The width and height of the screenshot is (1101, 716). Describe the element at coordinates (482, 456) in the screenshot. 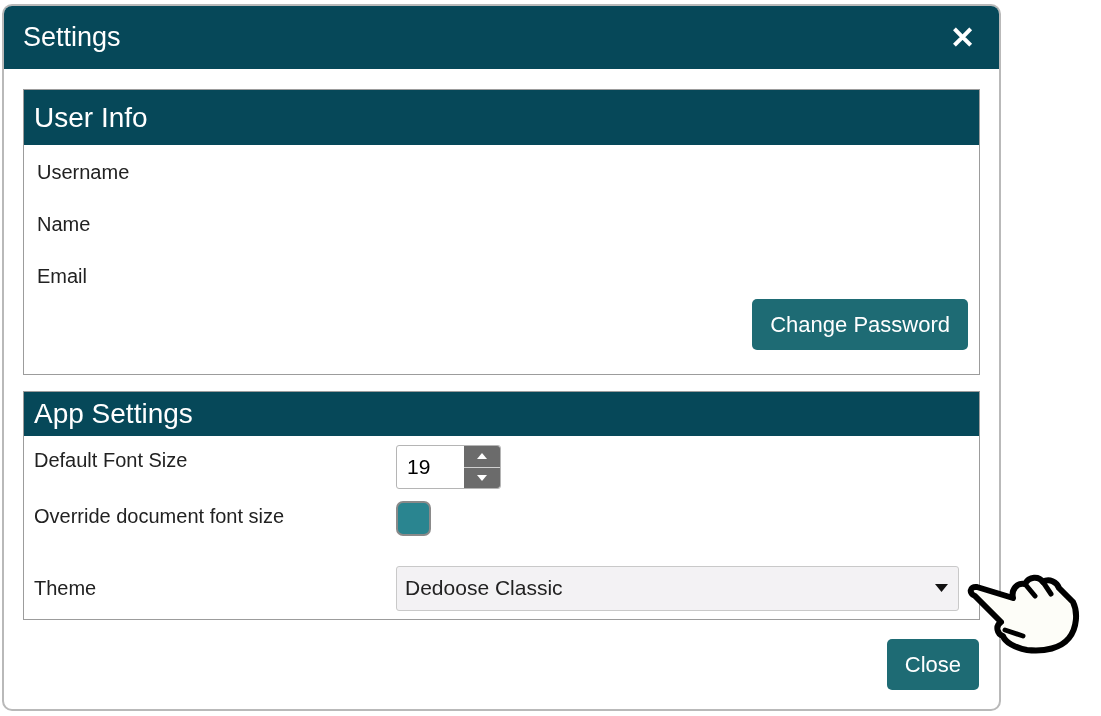

I see `increment-icon` at that location.